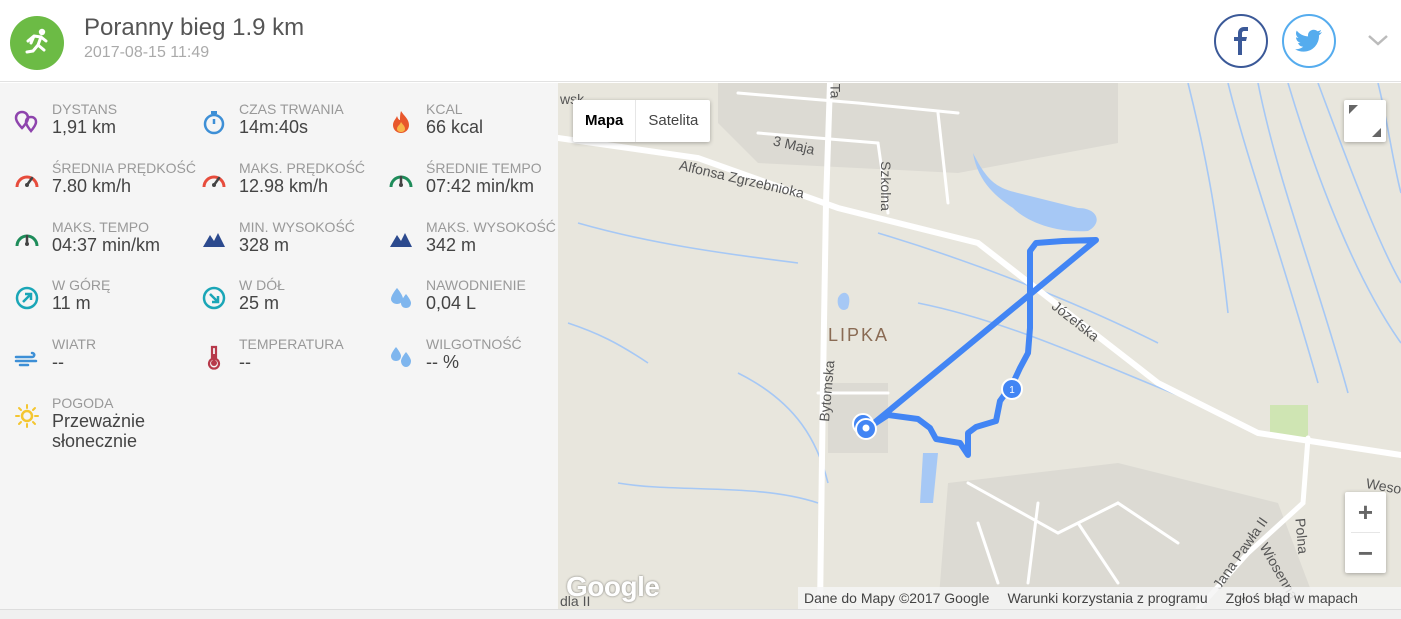  Describe the element at coordinates (85, 109) in the screenshot. I see `stat-label: DYSTANS` at that location.